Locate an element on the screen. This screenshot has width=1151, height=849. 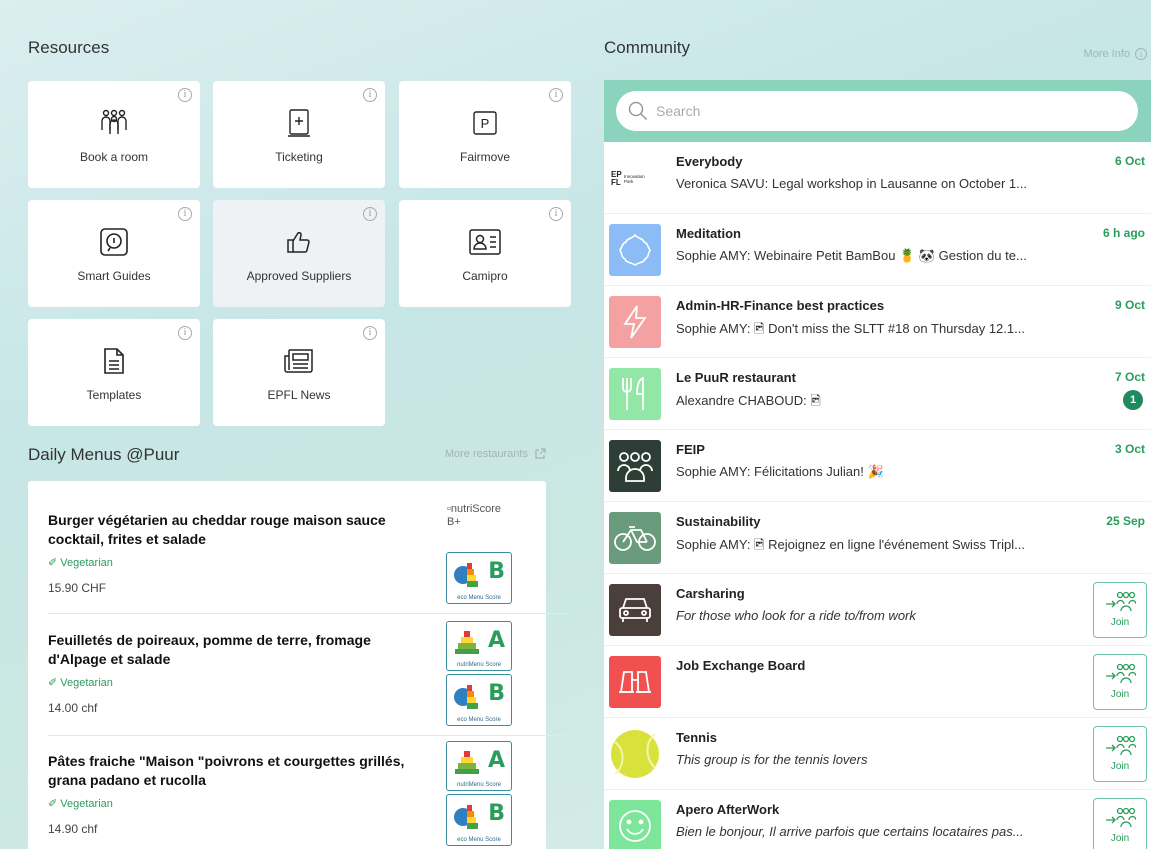
tile-approved-suppliers: i Approved Suppliers is located at coordinates (299, 253).